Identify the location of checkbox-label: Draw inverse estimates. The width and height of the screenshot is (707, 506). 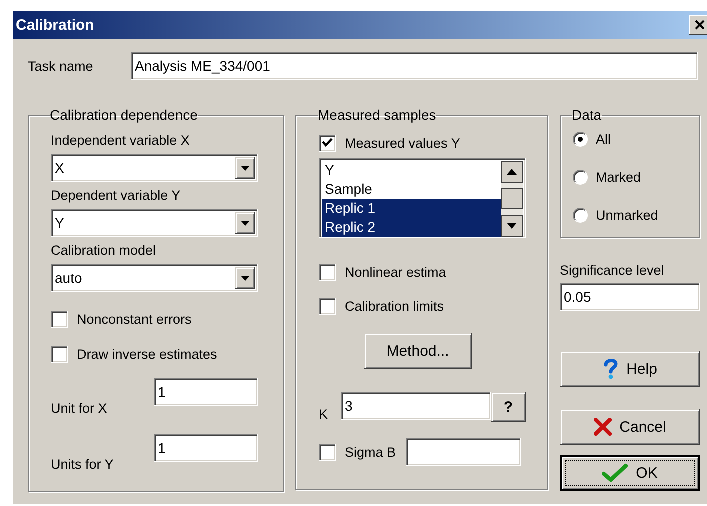
(147, 354).